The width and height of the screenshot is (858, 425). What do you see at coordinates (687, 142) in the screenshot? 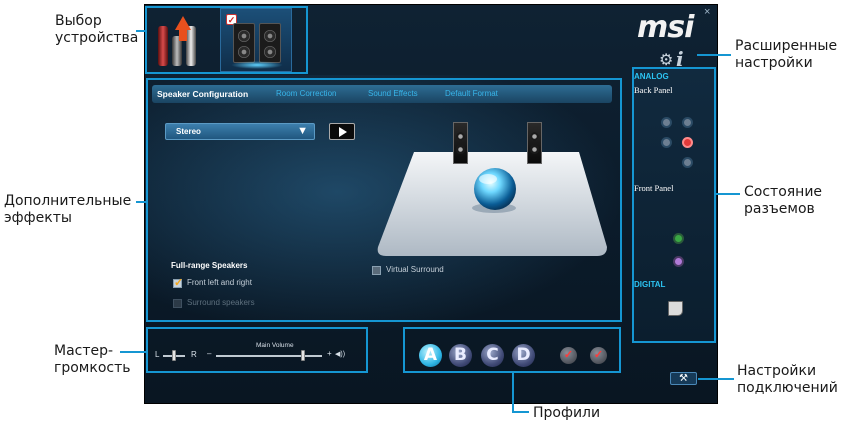
I see `jack-back-red-icon` at bounding box center [687, 142].